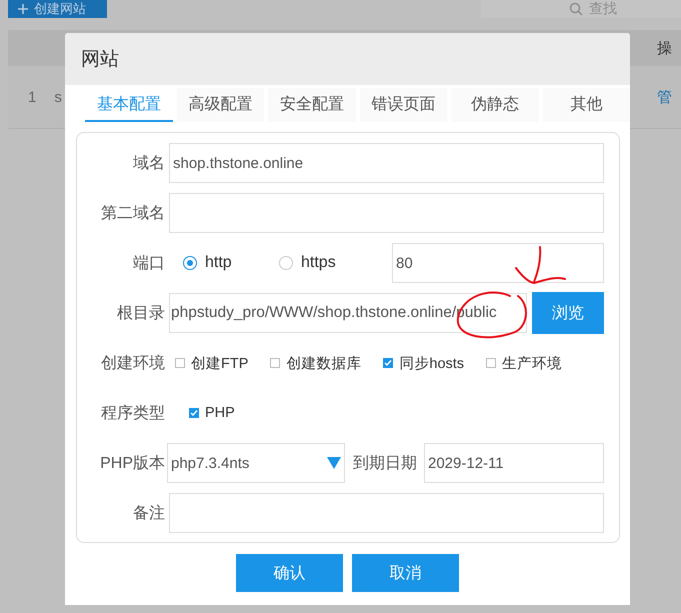 Image resolution: width=681 pixels, height=613 pixels. Describe the element at coordinates (316, 363) in the screenshot. I see `checkbox-option: 创建数据库` at that location.